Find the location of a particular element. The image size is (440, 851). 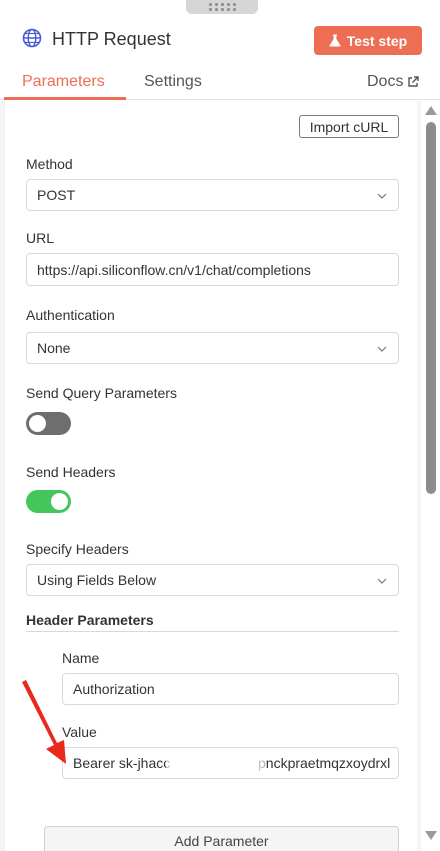

test-step-button: Test step is located at coordinates (368, 40).